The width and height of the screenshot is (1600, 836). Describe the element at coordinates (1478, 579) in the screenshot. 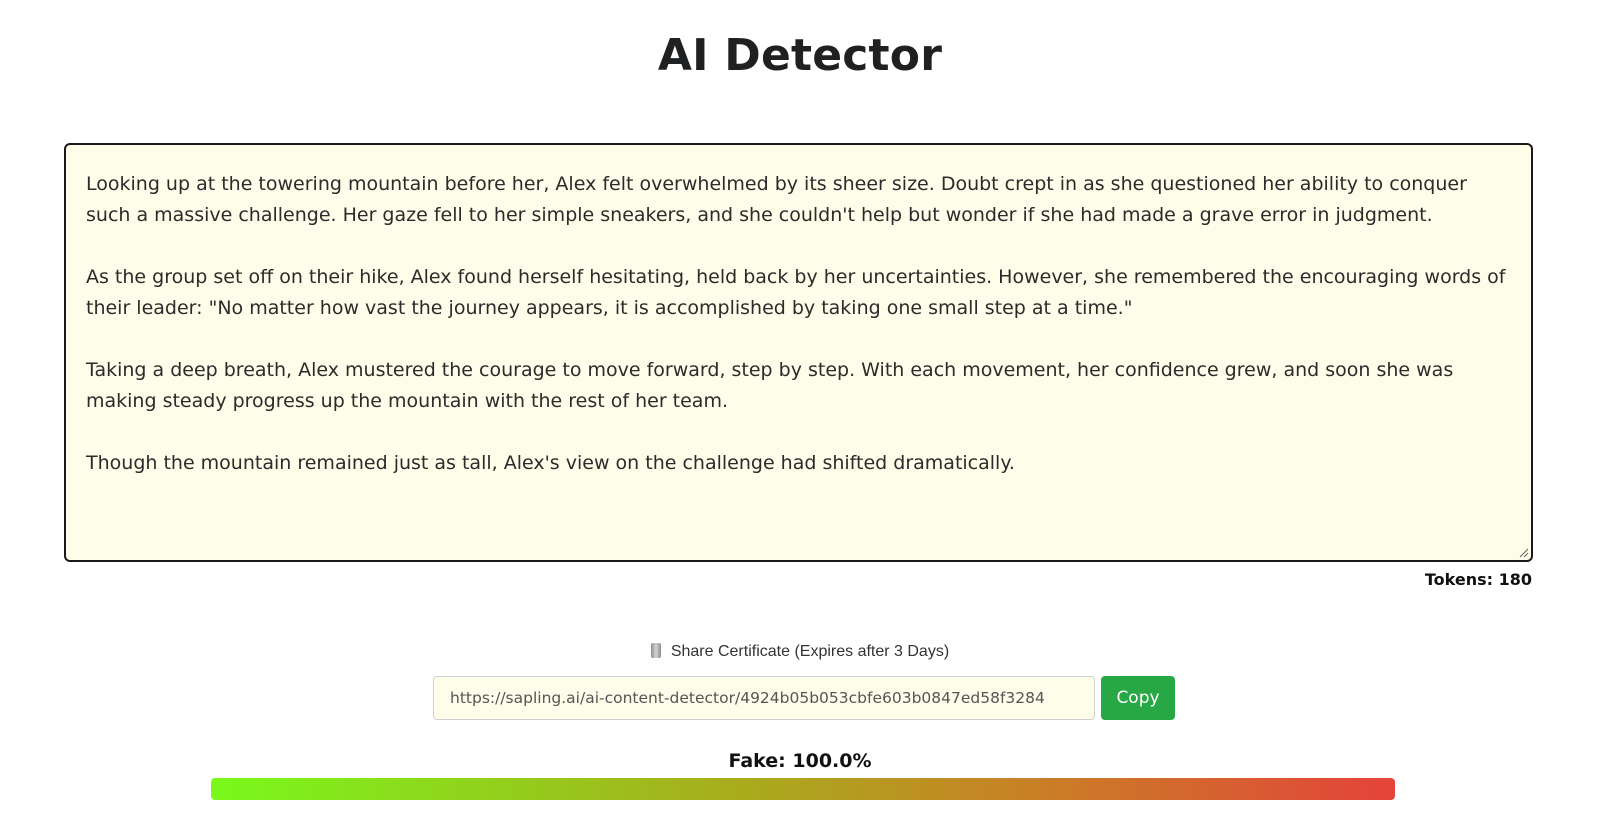

I see `token-count: Tokens: 180` at that location.